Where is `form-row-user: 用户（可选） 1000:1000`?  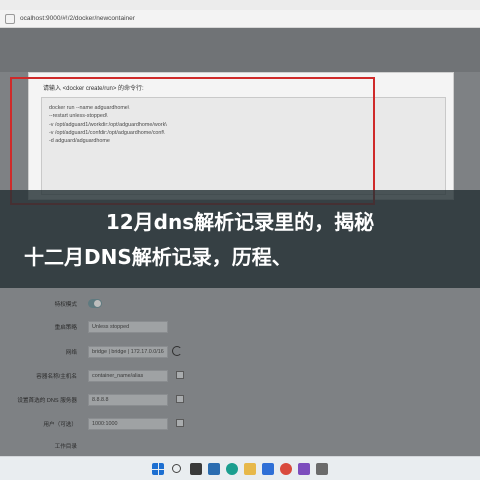
form-row-user: 用户（可选） 1000:1000 is located at coordinates (240, 425).